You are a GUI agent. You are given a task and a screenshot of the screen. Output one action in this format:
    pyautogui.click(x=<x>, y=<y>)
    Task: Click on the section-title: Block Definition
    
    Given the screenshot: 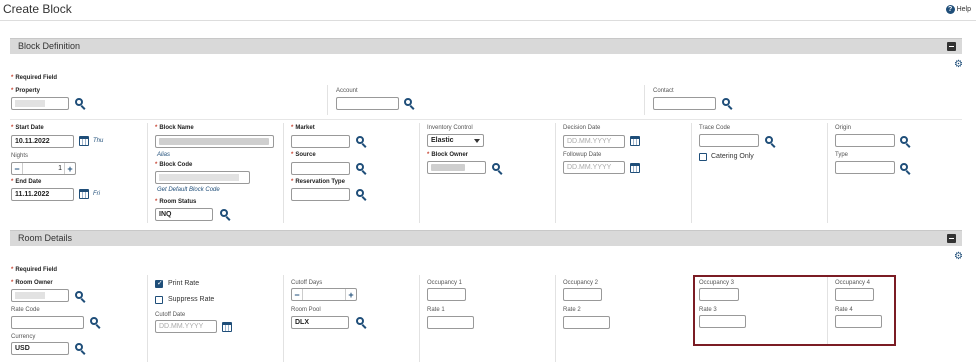 What is the action you would take?
    pyautogui.click(x=49, y=46)
    